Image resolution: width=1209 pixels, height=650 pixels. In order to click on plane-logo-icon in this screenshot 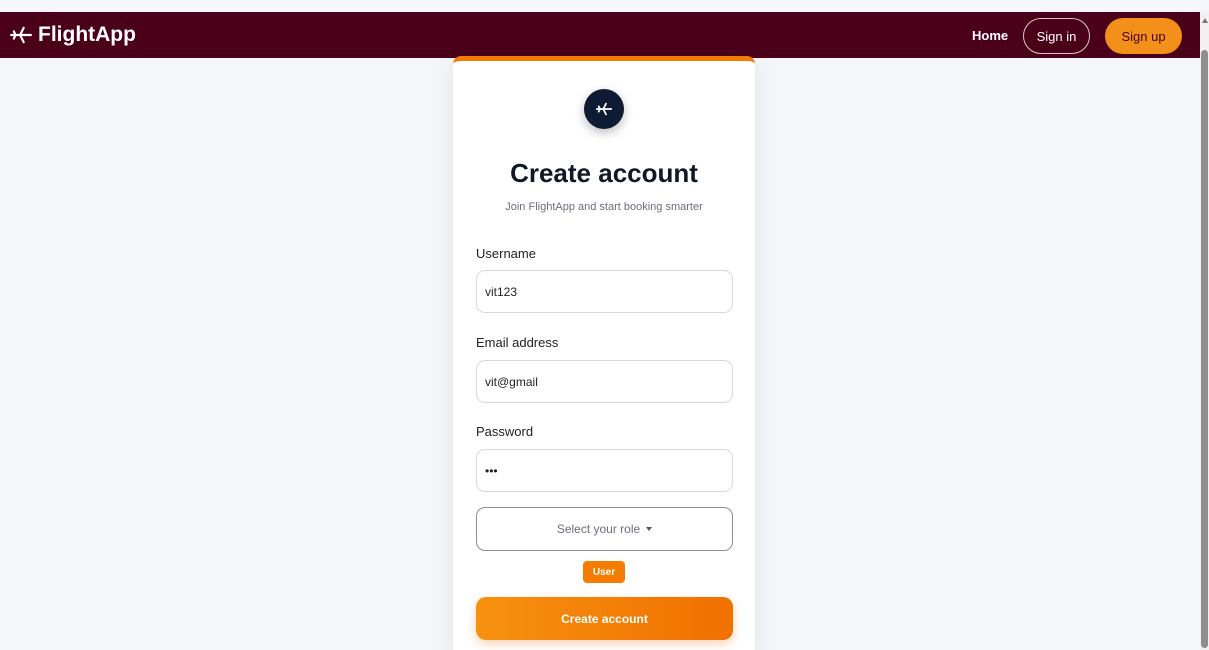, I will do `click(604, 109)`.